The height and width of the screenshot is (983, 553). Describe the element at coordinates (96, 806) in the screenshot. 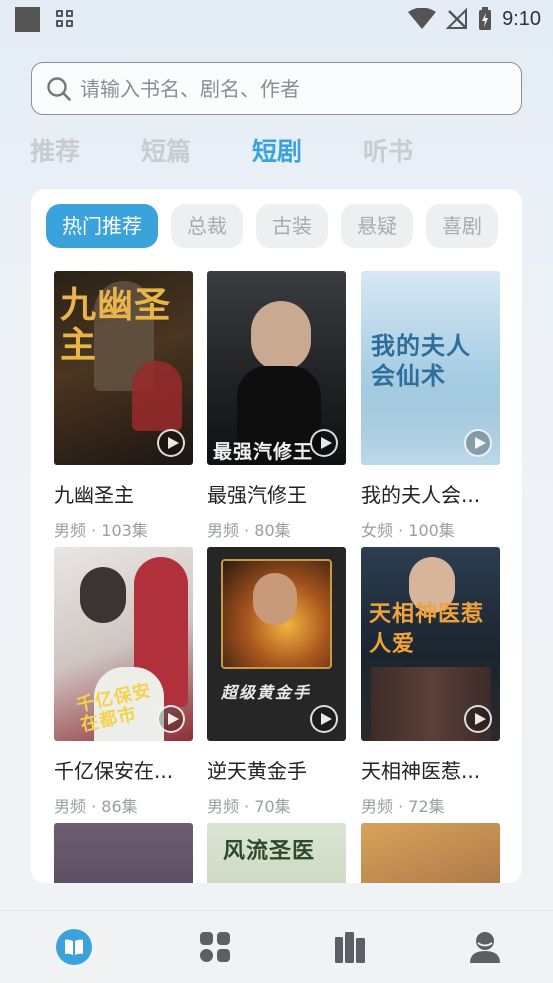

I see `drama-meta: 男频 · 86集` at that location.